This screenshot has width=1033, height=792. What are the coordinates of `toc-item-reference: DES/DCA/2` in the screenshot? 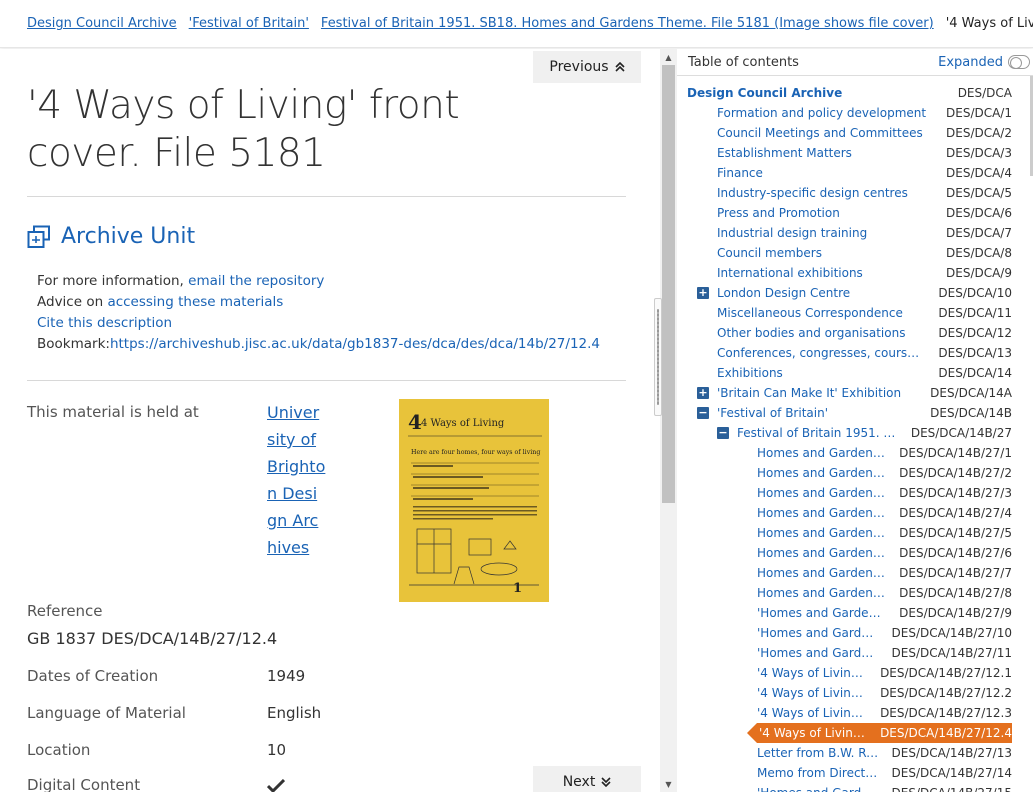 It's located at (979, 133).